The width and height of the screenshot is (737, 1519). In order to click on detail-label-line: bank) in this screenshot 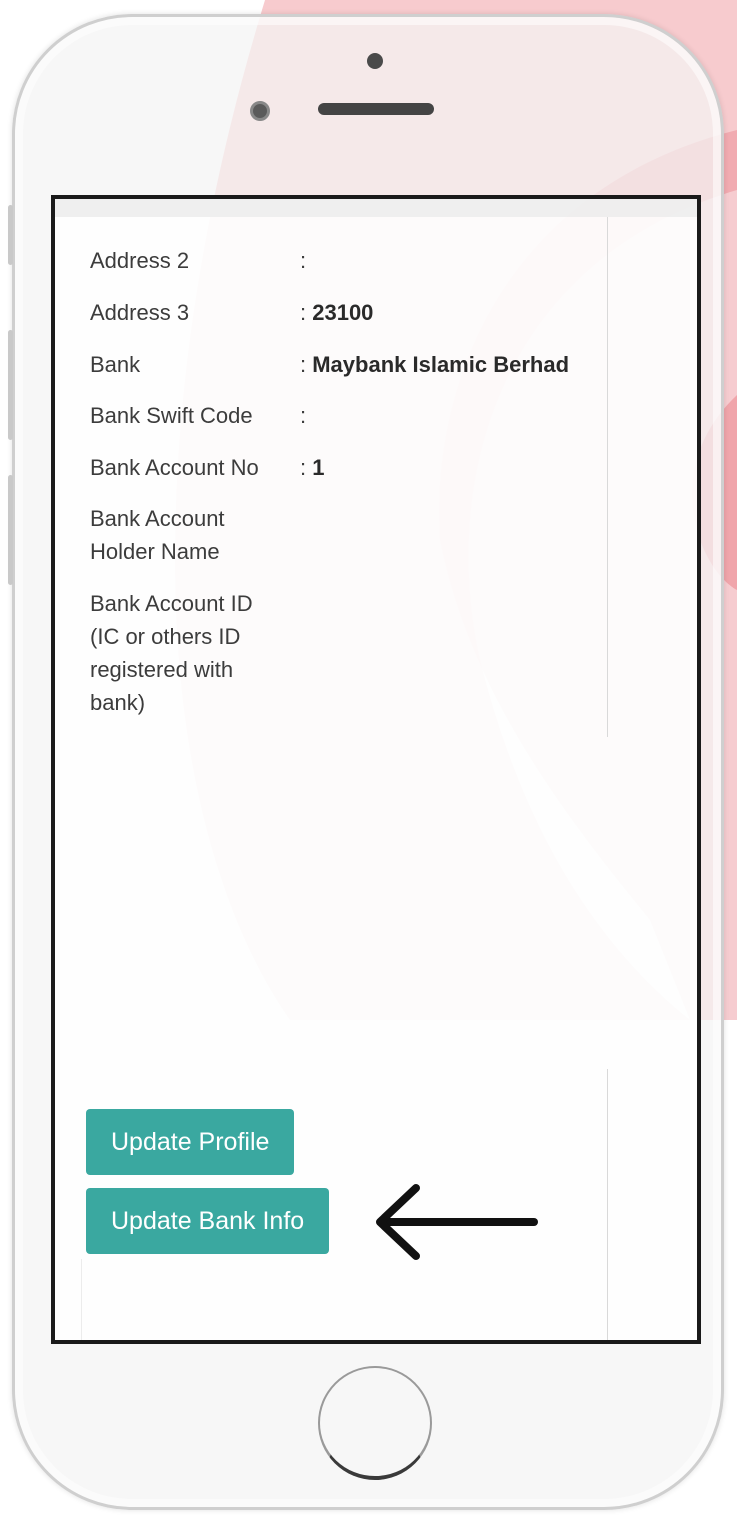, I will do `click(118, 702)`.